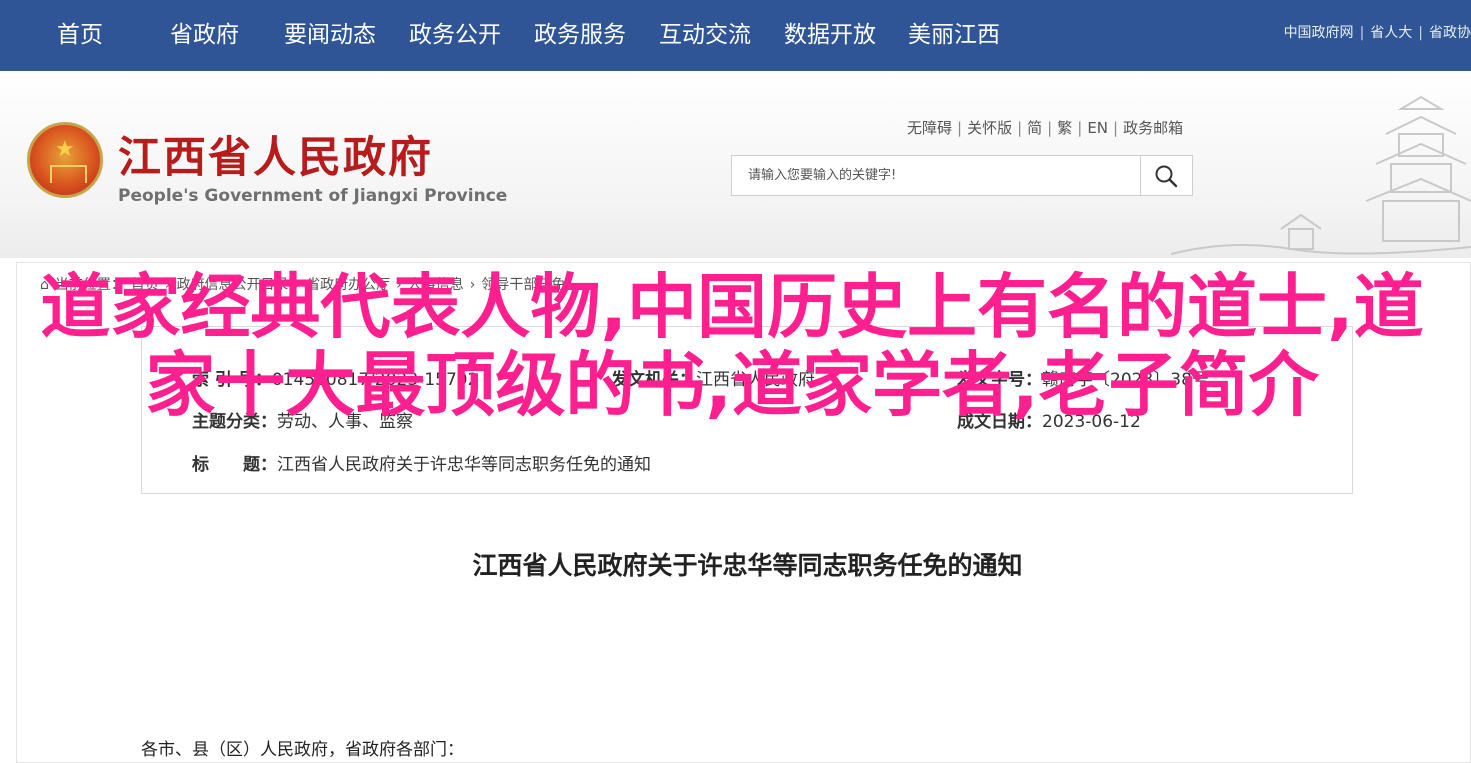  Describe the element at coordinates (313, 196) in the screenshot. I see `site-subtitle: People's Government of Jiangxi Province` at that location.